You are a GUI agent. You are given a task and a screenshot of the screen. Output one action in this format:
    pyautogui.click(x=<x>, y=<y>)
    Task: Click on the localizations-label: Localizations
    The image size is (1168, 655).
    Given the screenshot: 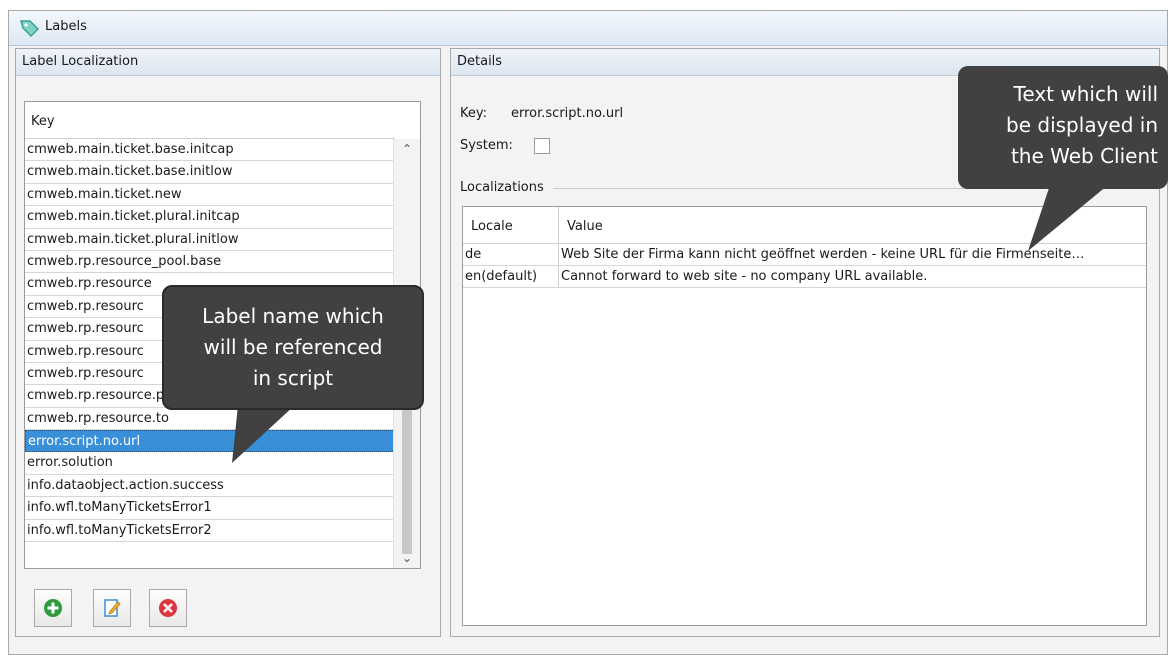 What is the action you would take?
    pyautogui.click(x=502, y=187)
    